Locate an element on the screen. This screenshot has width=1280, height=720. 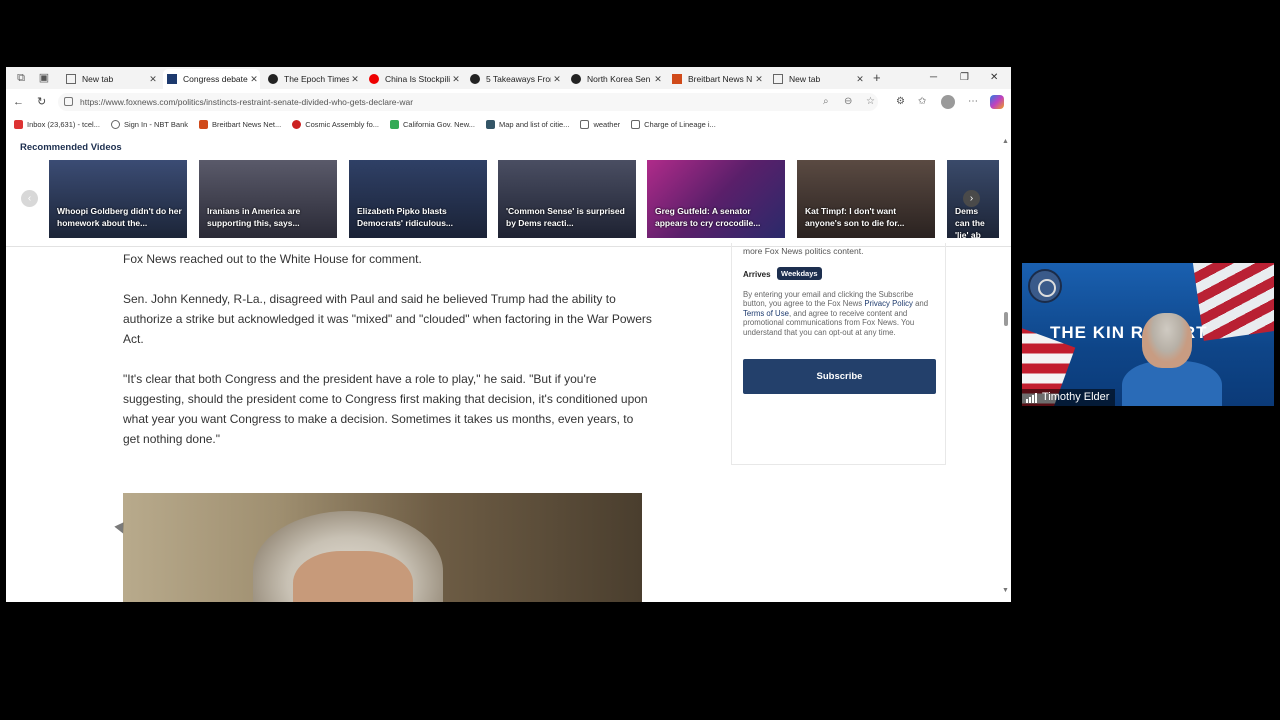
page-icon is located at coordinates (778, 79).